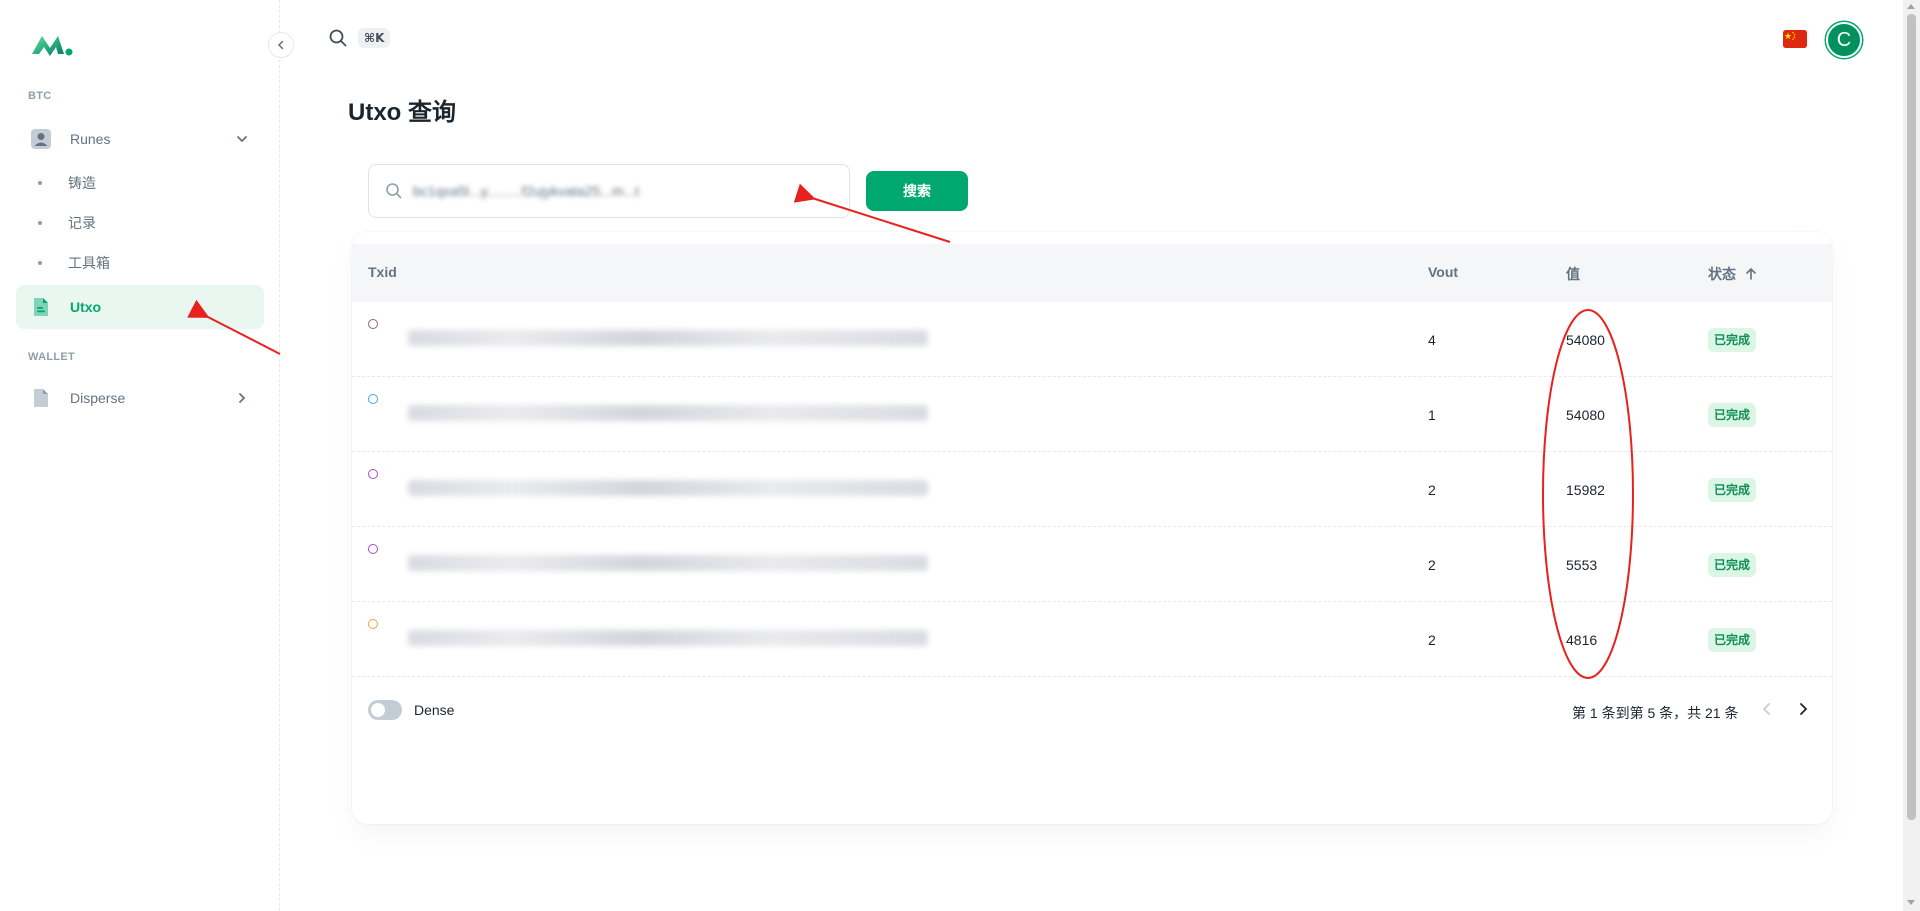 The image size is (1920, 911). I want to click on value-cell: 5553, so click(1582, 565).